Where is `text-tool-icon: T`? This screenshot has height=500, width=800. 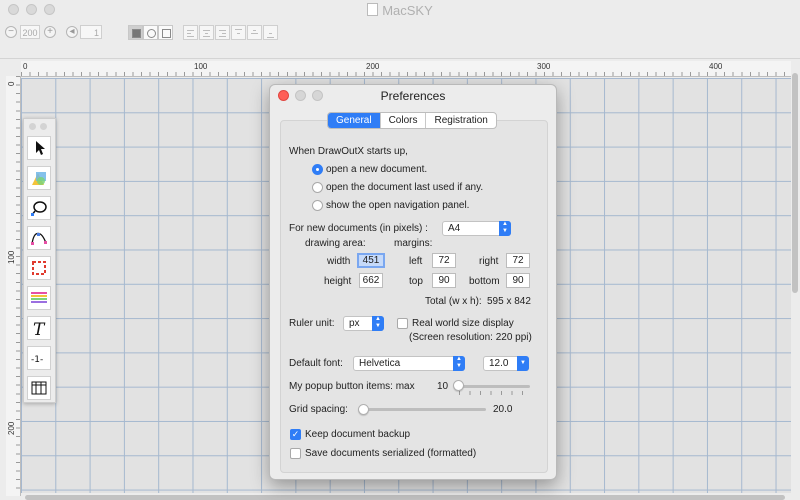 text-tool-icon: T is located at coordinates (39, 328).